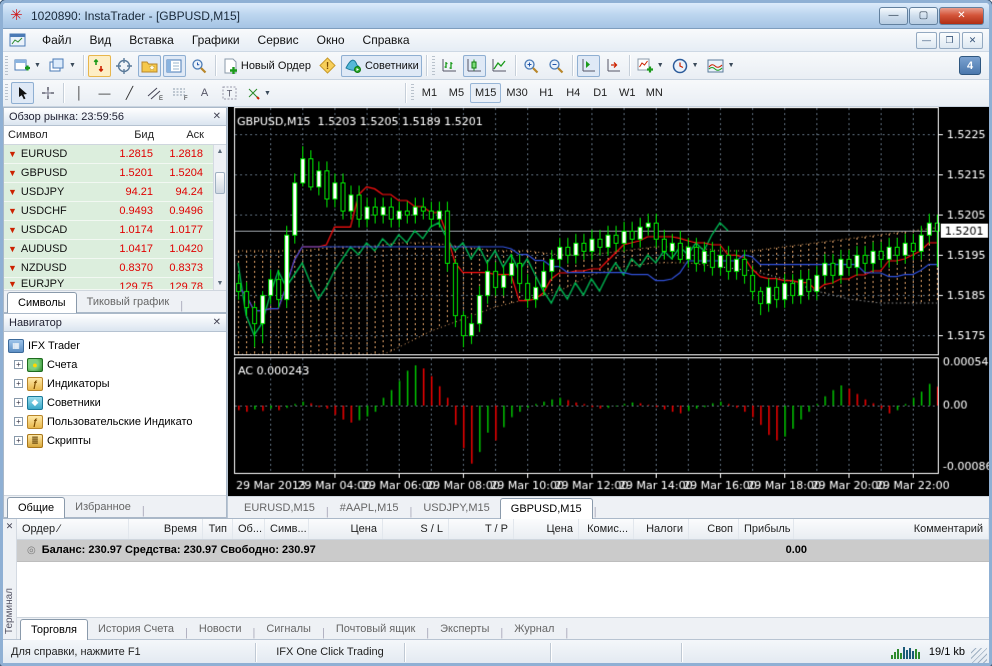 The height and width of the screenshot is (666, 992). Describe the element at coordinates (149, 65) in the screenshot. I see `navigator-toggle-button` at that location.